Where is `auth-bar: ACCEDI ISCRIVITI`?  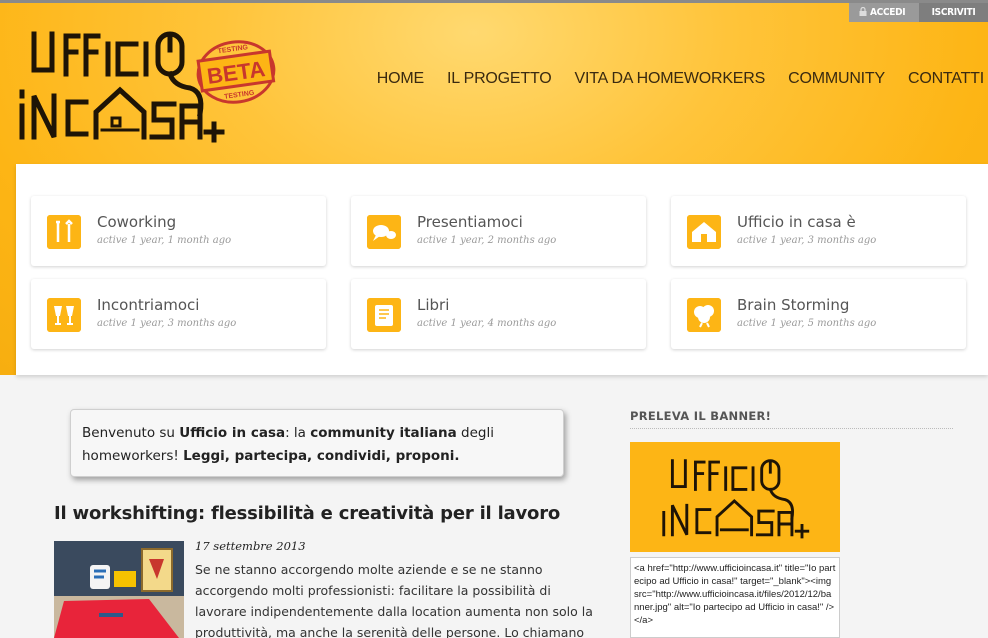
auth-bar: ACCEDI ISCRIVITI is located at coordinates (918, 12).